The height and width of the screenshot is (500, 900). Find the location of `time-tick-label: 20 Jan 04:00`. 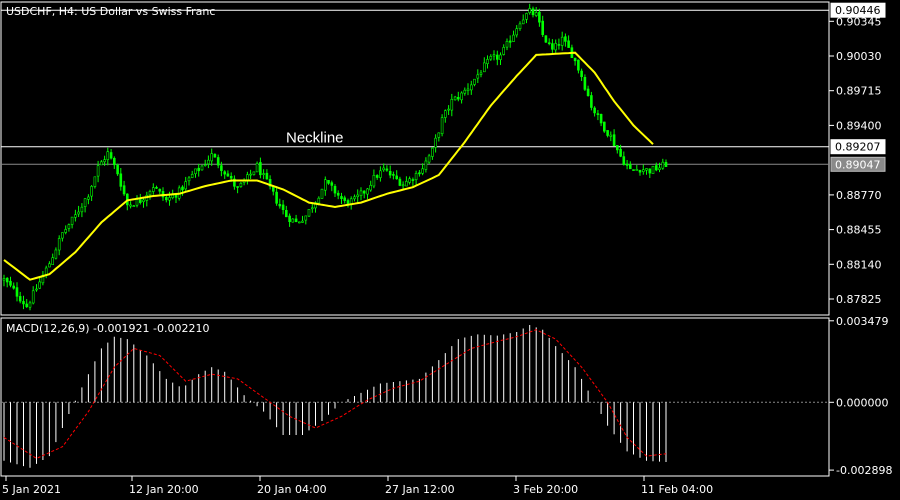

time-tick-label: 20 Jan 04:00 is located at coordinates (292, 489).